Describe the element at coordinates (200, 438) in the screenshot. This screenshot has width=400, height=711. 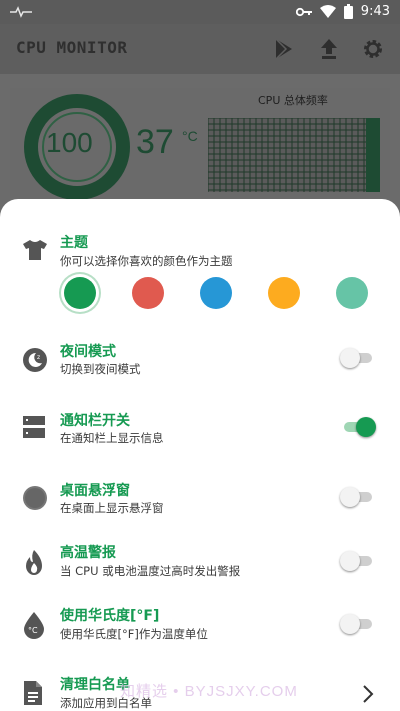
I see `notification-row: 通知栏开关 在通知栏上显示信息` at that location.